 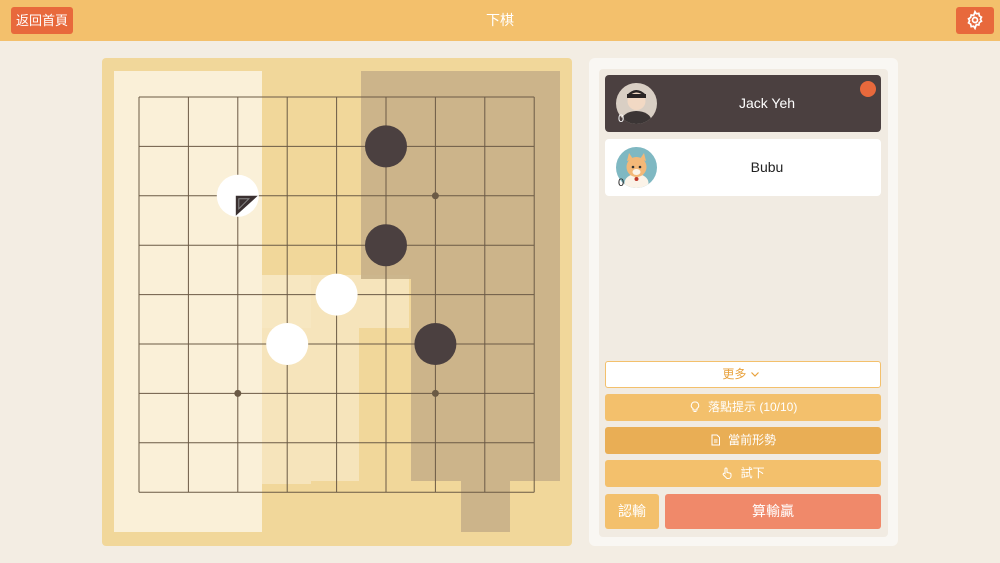 I want to click on top-bar: 返回首頁 下棋, so click(x=500, y=20).